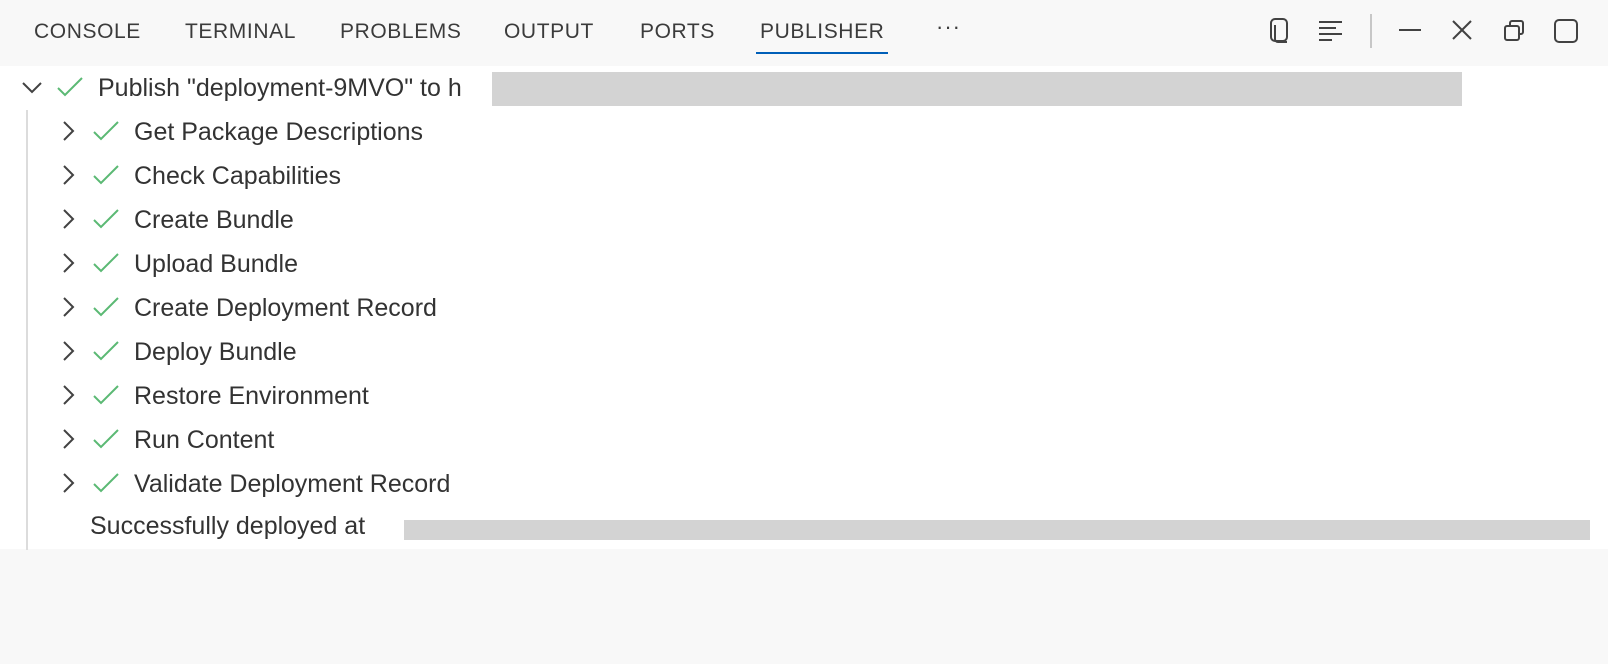 This screenshot has width=1608, height=664. Describe the element at coordinates (804, 176) in the screenshot. I see `step-row: Check Capabilities` at that location.